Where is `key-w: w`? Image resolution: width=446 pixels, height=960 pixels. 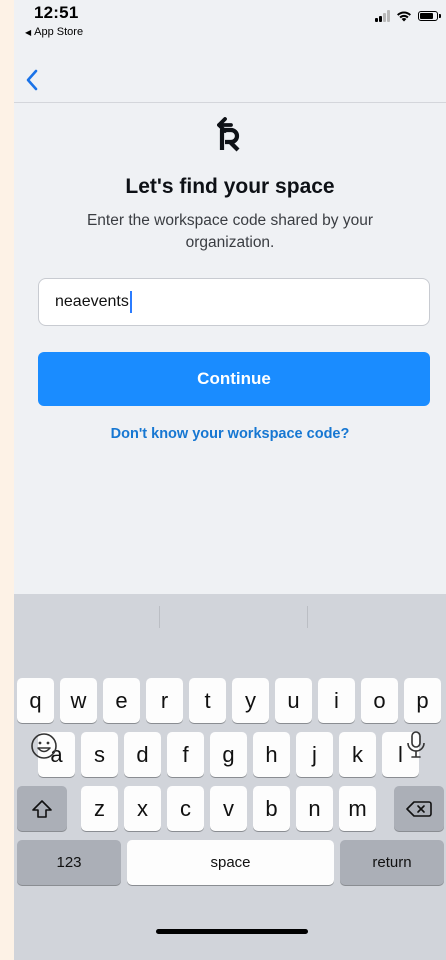
key-w: w is located at coordinates (78, 700).